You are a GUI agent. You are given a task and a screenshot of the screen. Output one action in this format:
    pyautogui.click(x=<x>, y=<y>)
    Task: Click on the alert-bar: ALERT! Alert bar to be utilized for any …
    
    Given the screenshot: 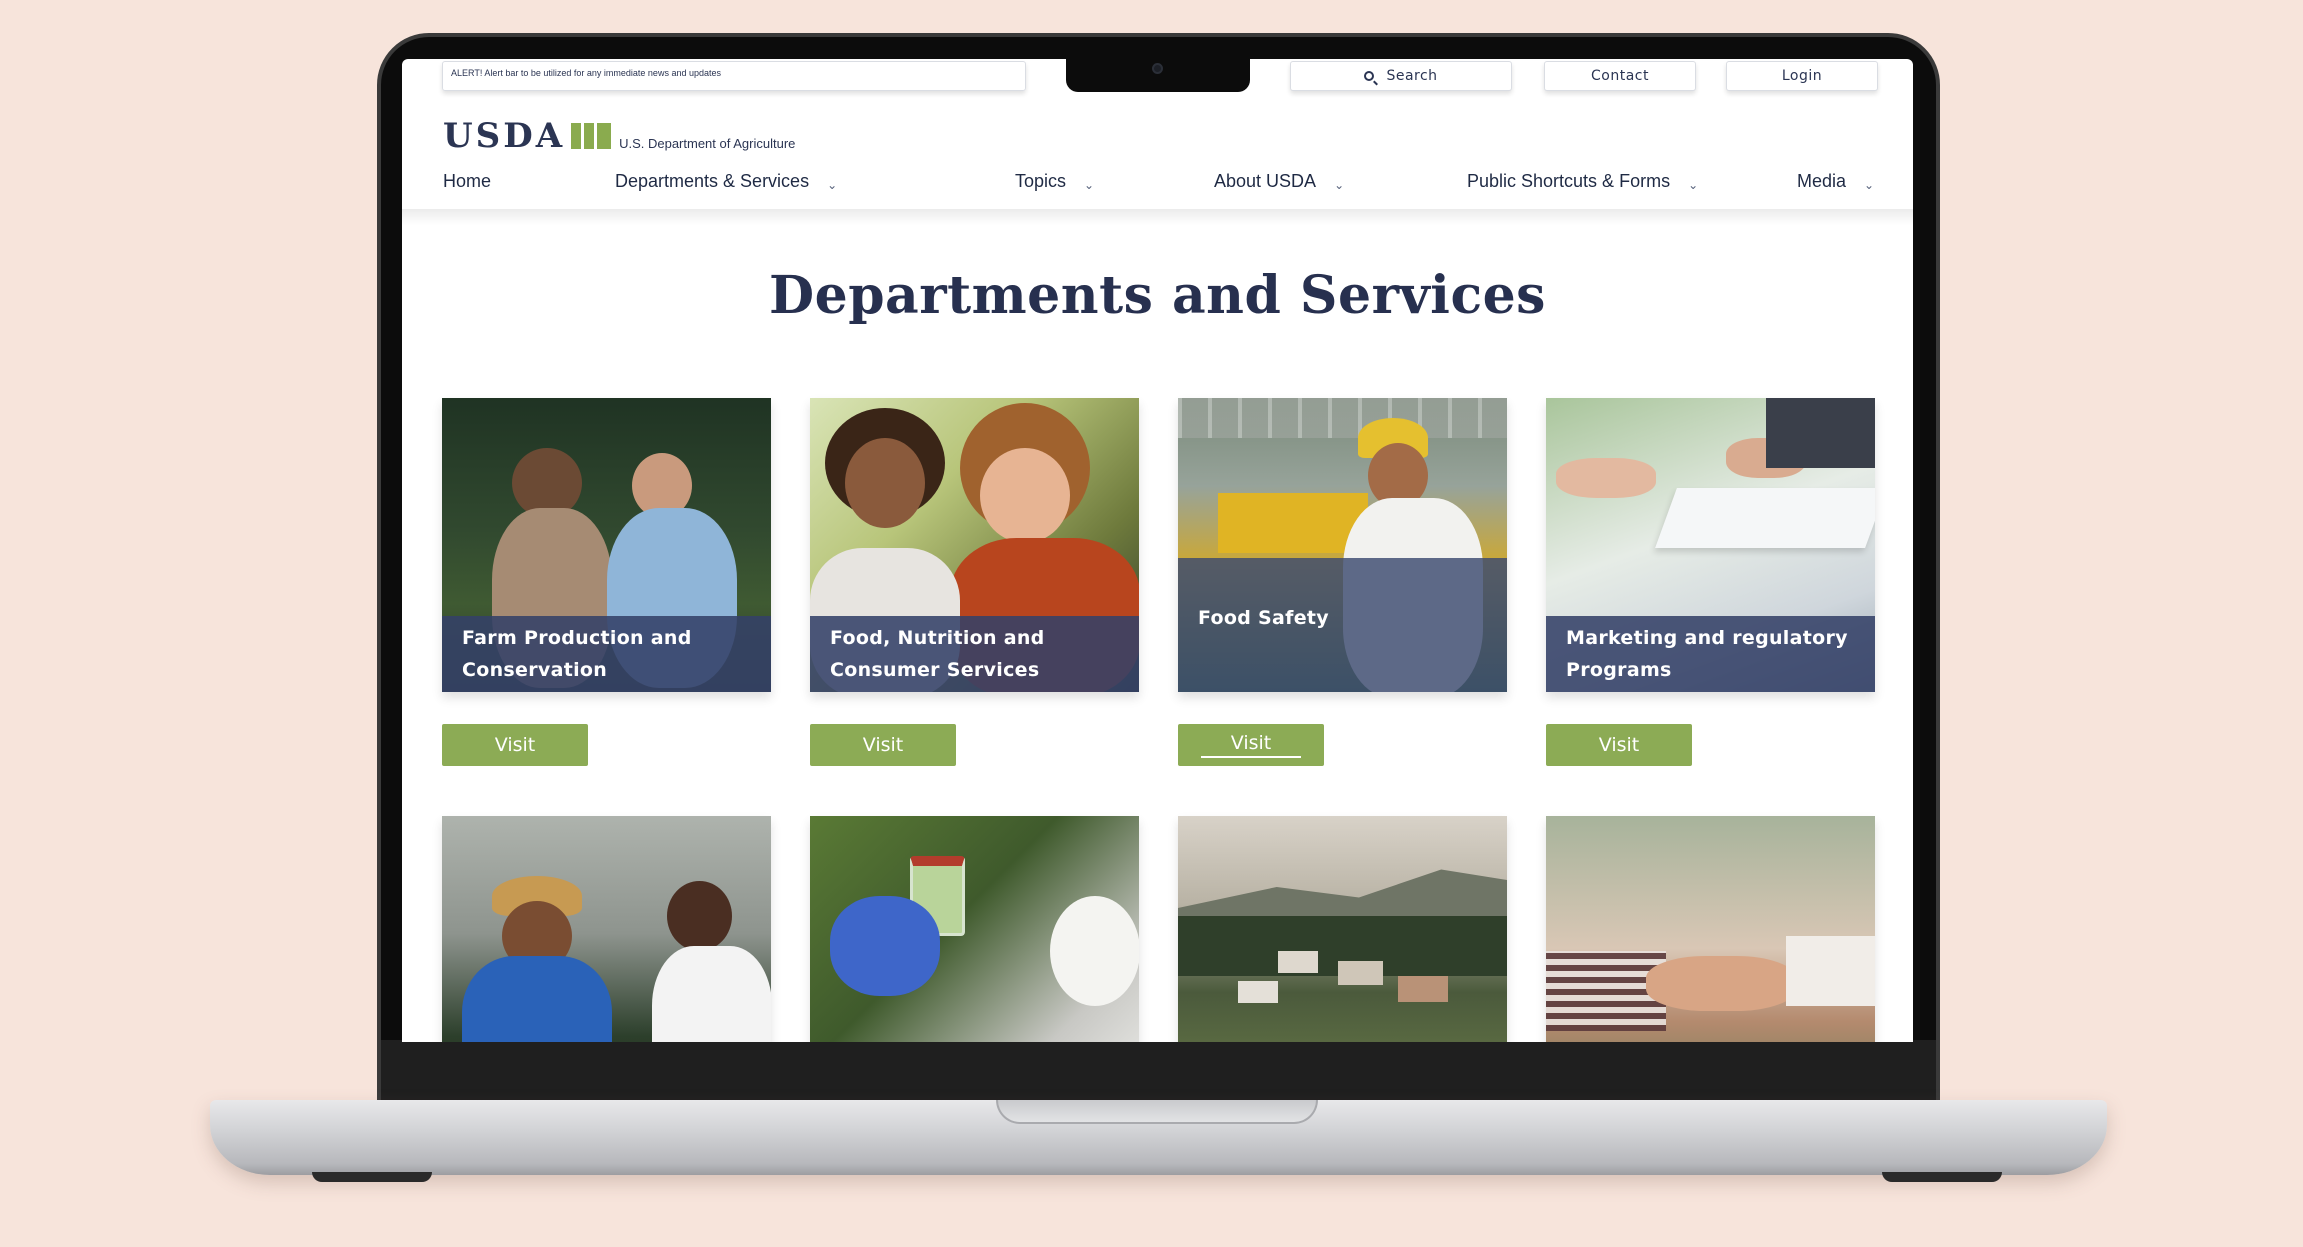 What is the action you would take?
    pyautogui.click(x=734, y=76)
    